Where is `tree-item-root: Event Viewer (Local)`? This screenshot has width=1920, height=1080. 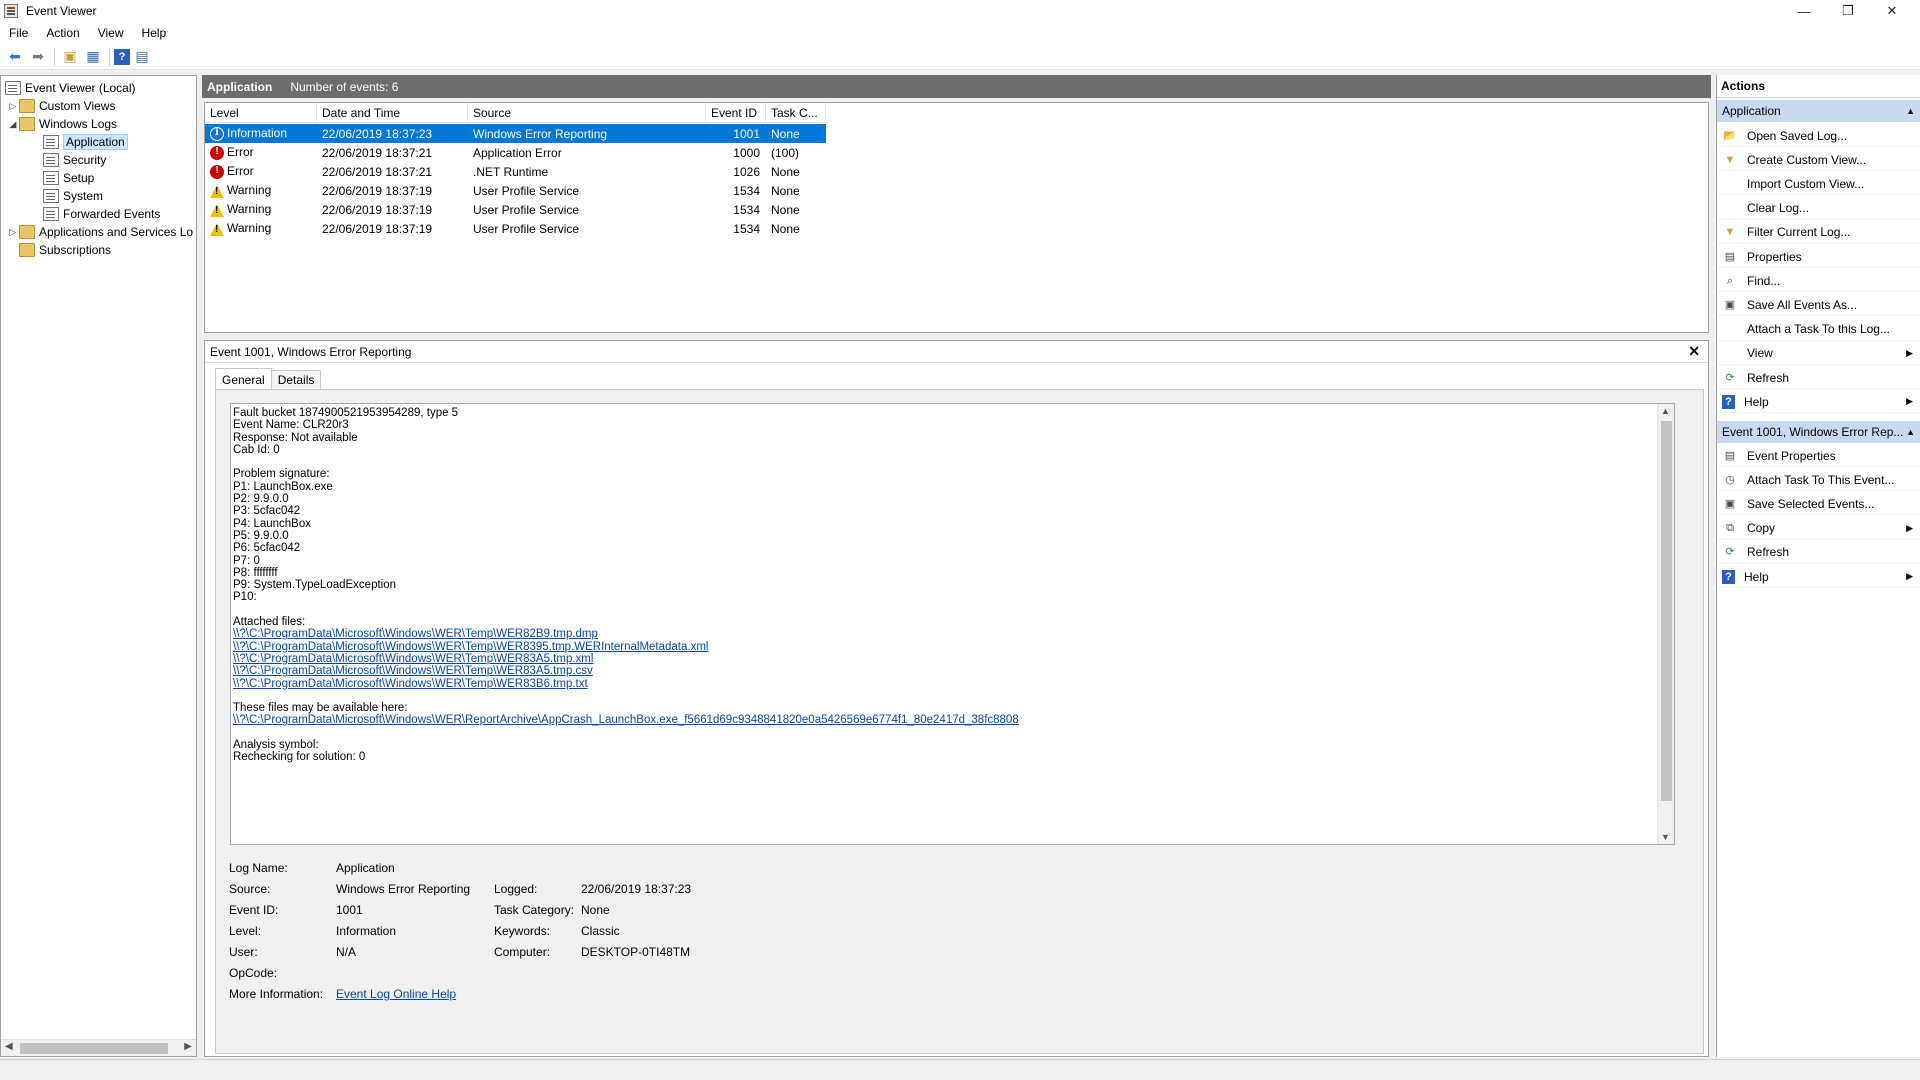
tree-item-root: Event Viewer (Local) is located at coordinates (70, 88).